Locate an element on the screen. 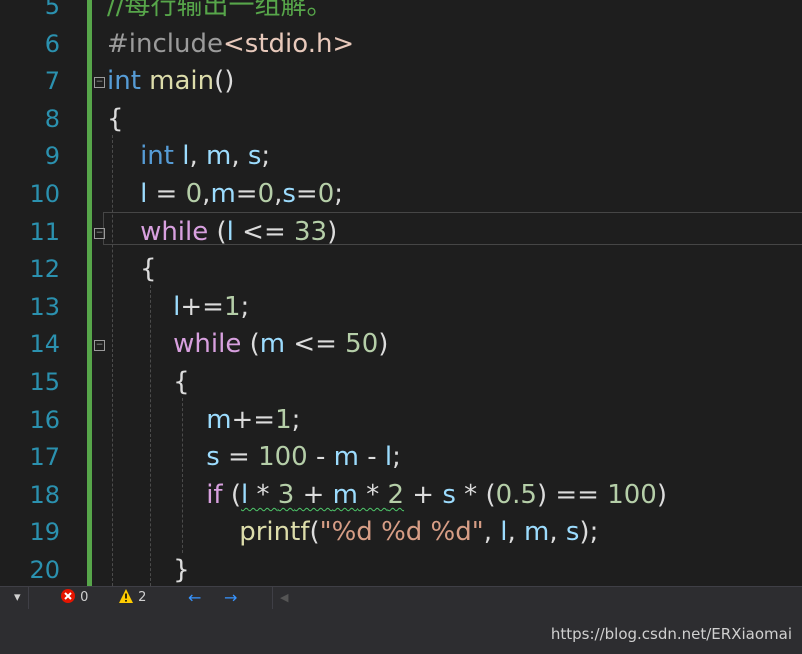 The height and width of the screenshot is (654, 802). code-line-18: 18 if (l * 3 + m * 2 + s * (0.5) == 100) is located at coordinates (401, 496).